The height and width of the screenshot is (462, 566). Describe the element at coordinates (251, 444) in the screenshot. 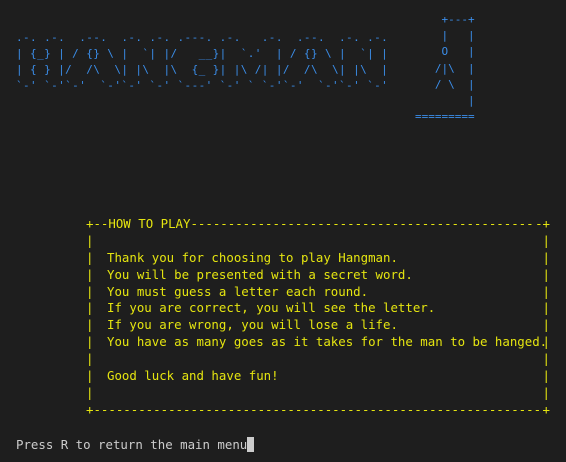

I see `text-cursor` at that location.